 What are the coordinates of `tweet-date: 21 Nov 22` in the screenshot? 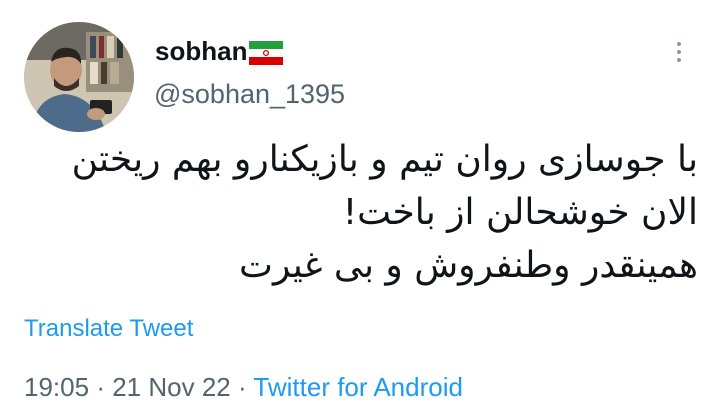 It's located at (171, 387).